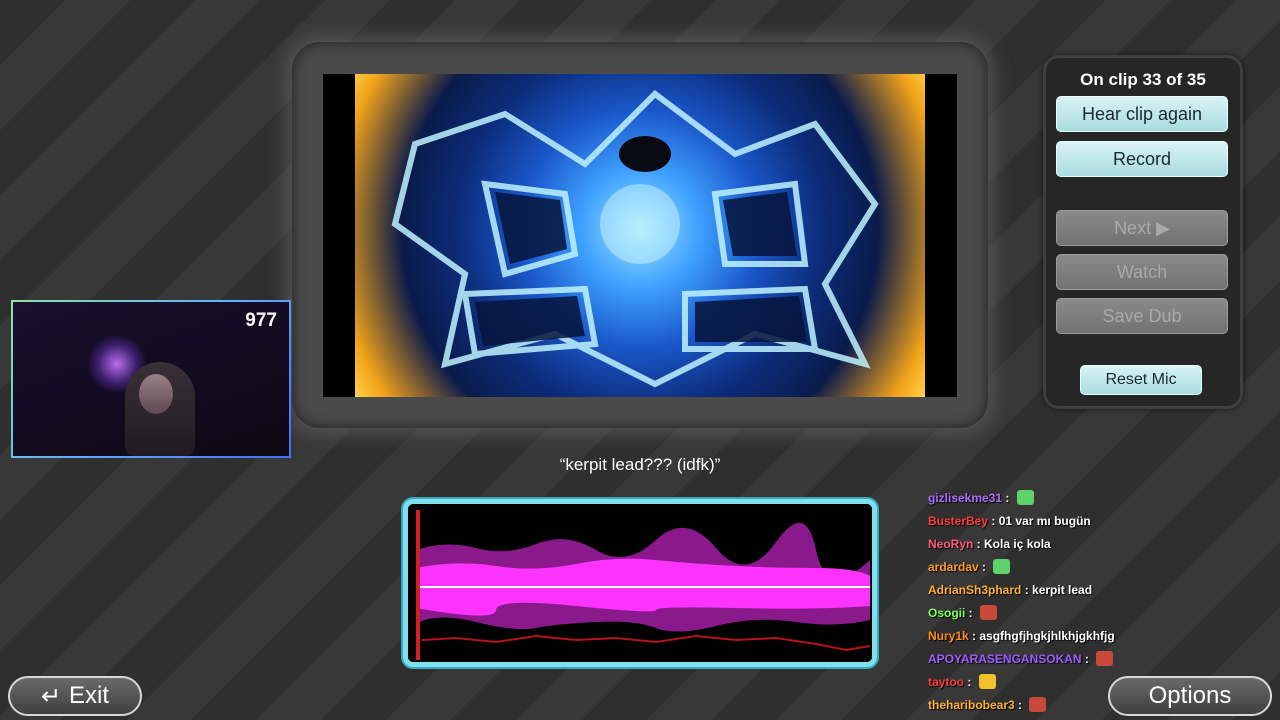 Image resolution: width=1280 pixels, height=720 pixels. Describe the element at coordinates (1098, 543) in the screenshot. I see `chat-message: NeoRyn : Kola iç kola` at that location.